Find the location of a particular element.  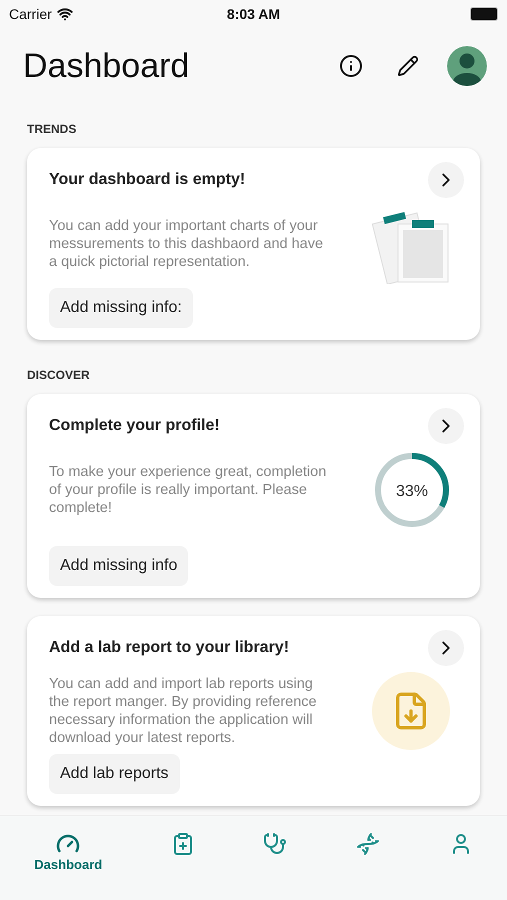

card-title: Your dashboard is empty! is located at coordinates (147, 180).